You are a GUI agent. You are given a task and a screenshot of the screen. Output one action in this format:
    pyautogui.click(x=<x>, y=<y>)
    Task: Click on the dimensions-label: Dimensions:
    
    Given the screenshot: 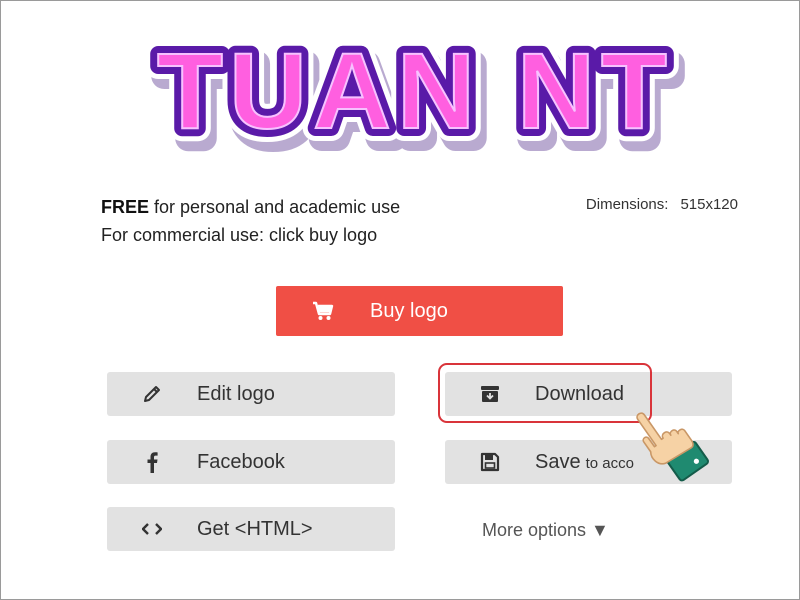 What is the action you would take?
    pyautogui.click(x=627, y=204)
    